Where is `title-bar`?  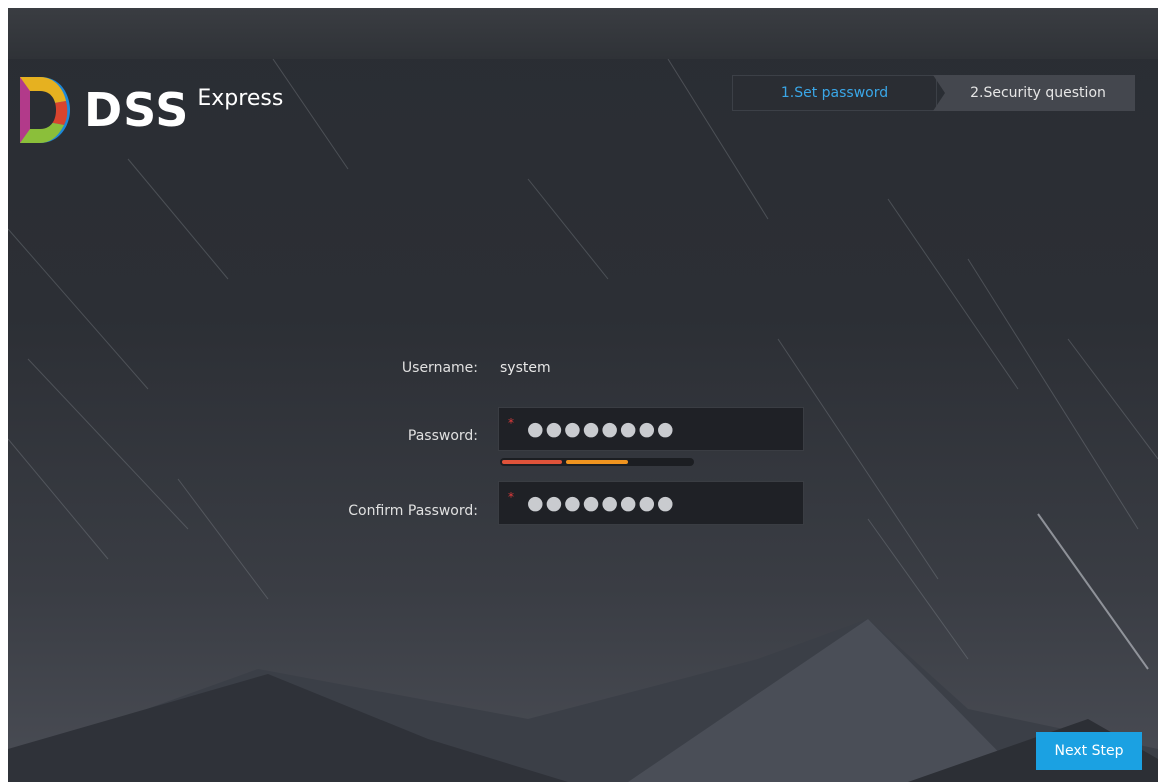 title-bar is located at coordinates (583, 33).